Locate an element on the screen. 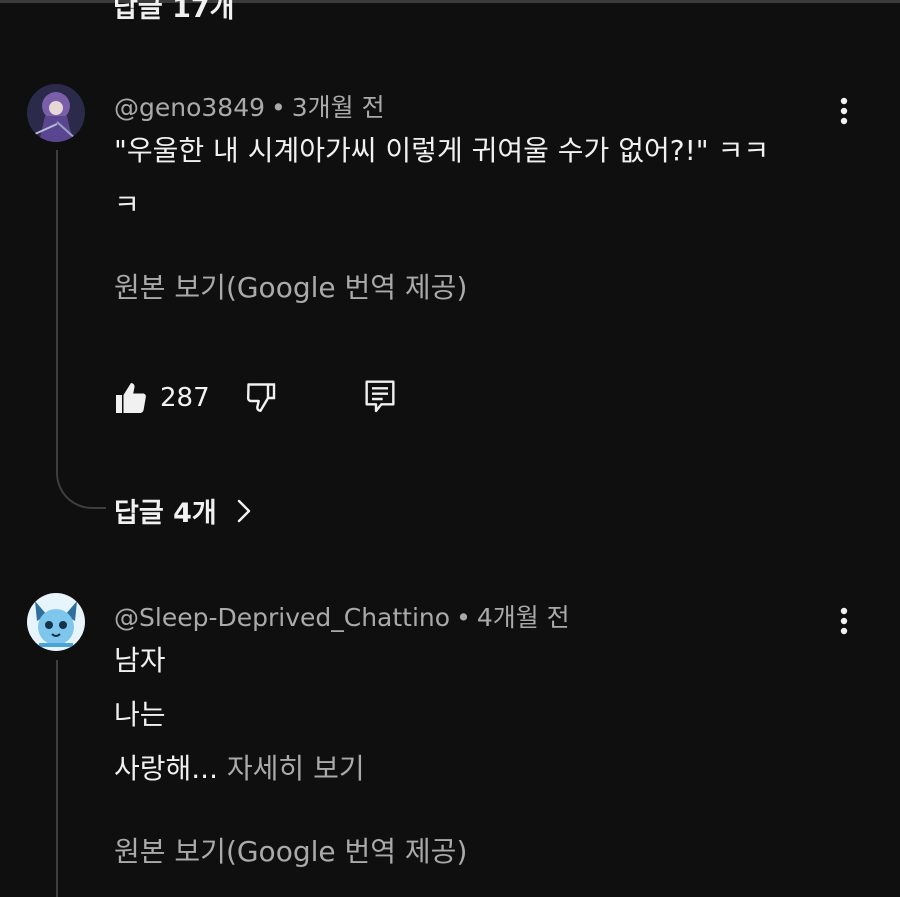 Image resolution: width=900 pixels, height=897 pixels. comment-line: 나는 is located at coordinates (140, 714).